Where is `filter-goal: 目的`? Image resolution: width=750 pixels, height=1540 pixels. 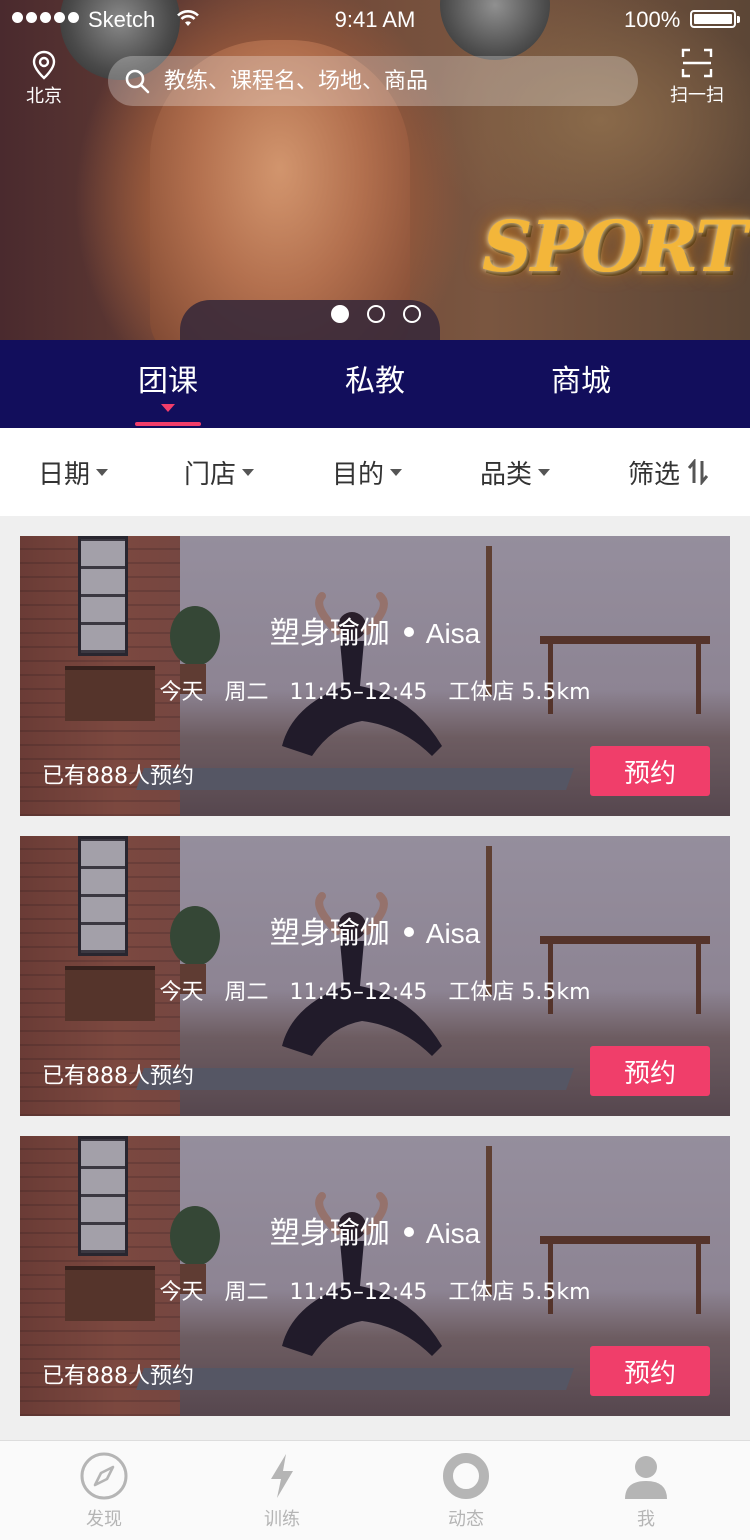 filter-goal: 目的 is located at coordinates (367, 472).